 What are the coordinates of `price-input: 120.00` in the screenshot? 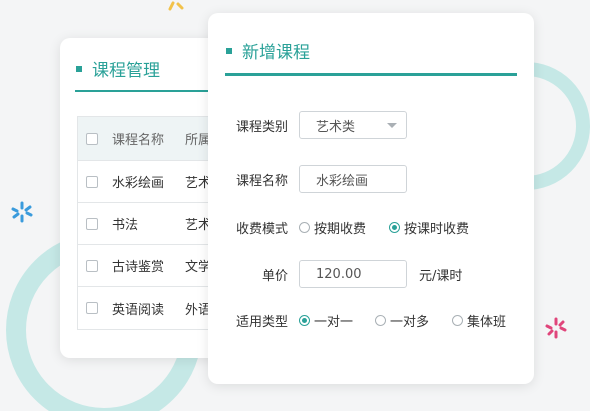 It's located at (353, 274).